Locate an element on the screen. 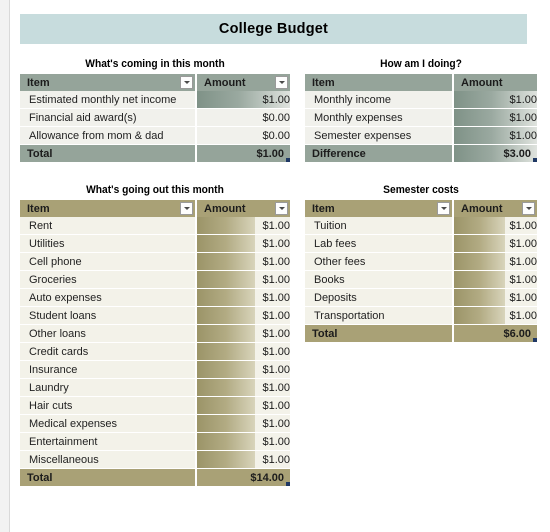  table-row: Laundry $1.00 is located at coordinates (155, 387).